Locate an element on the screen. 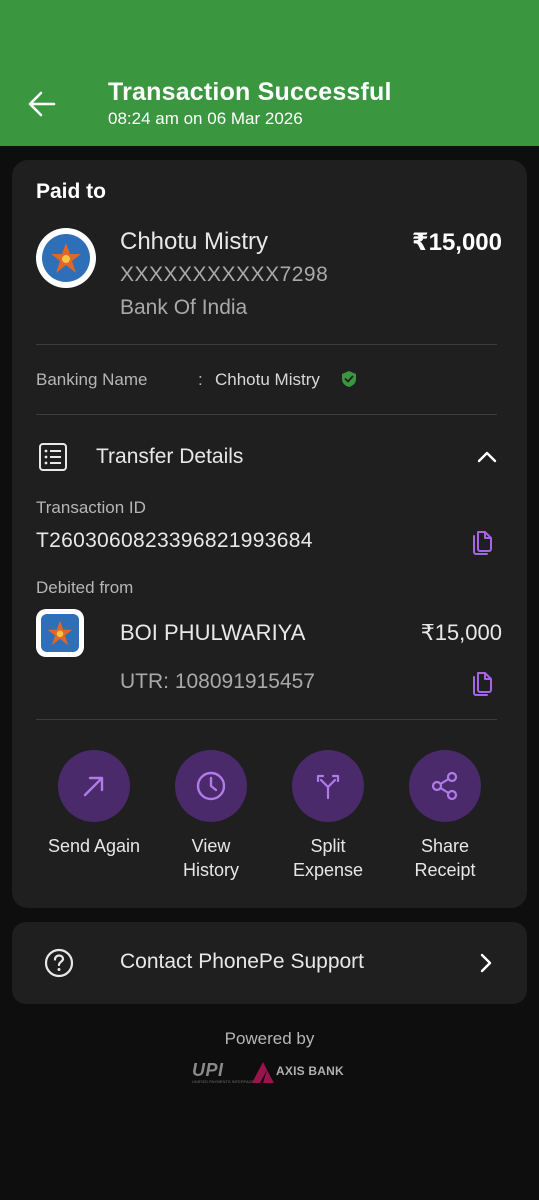  contact-support-row: Contact PhonePe Support is located at coordinates (269, 963).